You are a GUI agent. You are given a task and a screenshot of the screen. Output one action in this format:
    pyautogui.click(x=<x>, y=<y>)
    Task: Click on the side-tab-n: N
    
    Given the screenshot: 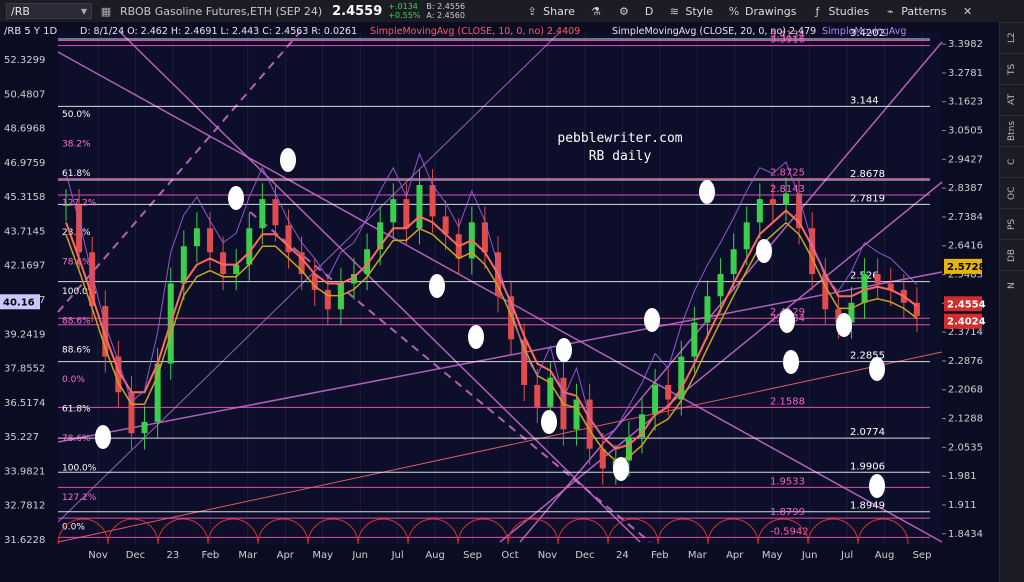 What is the action you would take?
    pyautogui.click(x=1012, y=285)
    